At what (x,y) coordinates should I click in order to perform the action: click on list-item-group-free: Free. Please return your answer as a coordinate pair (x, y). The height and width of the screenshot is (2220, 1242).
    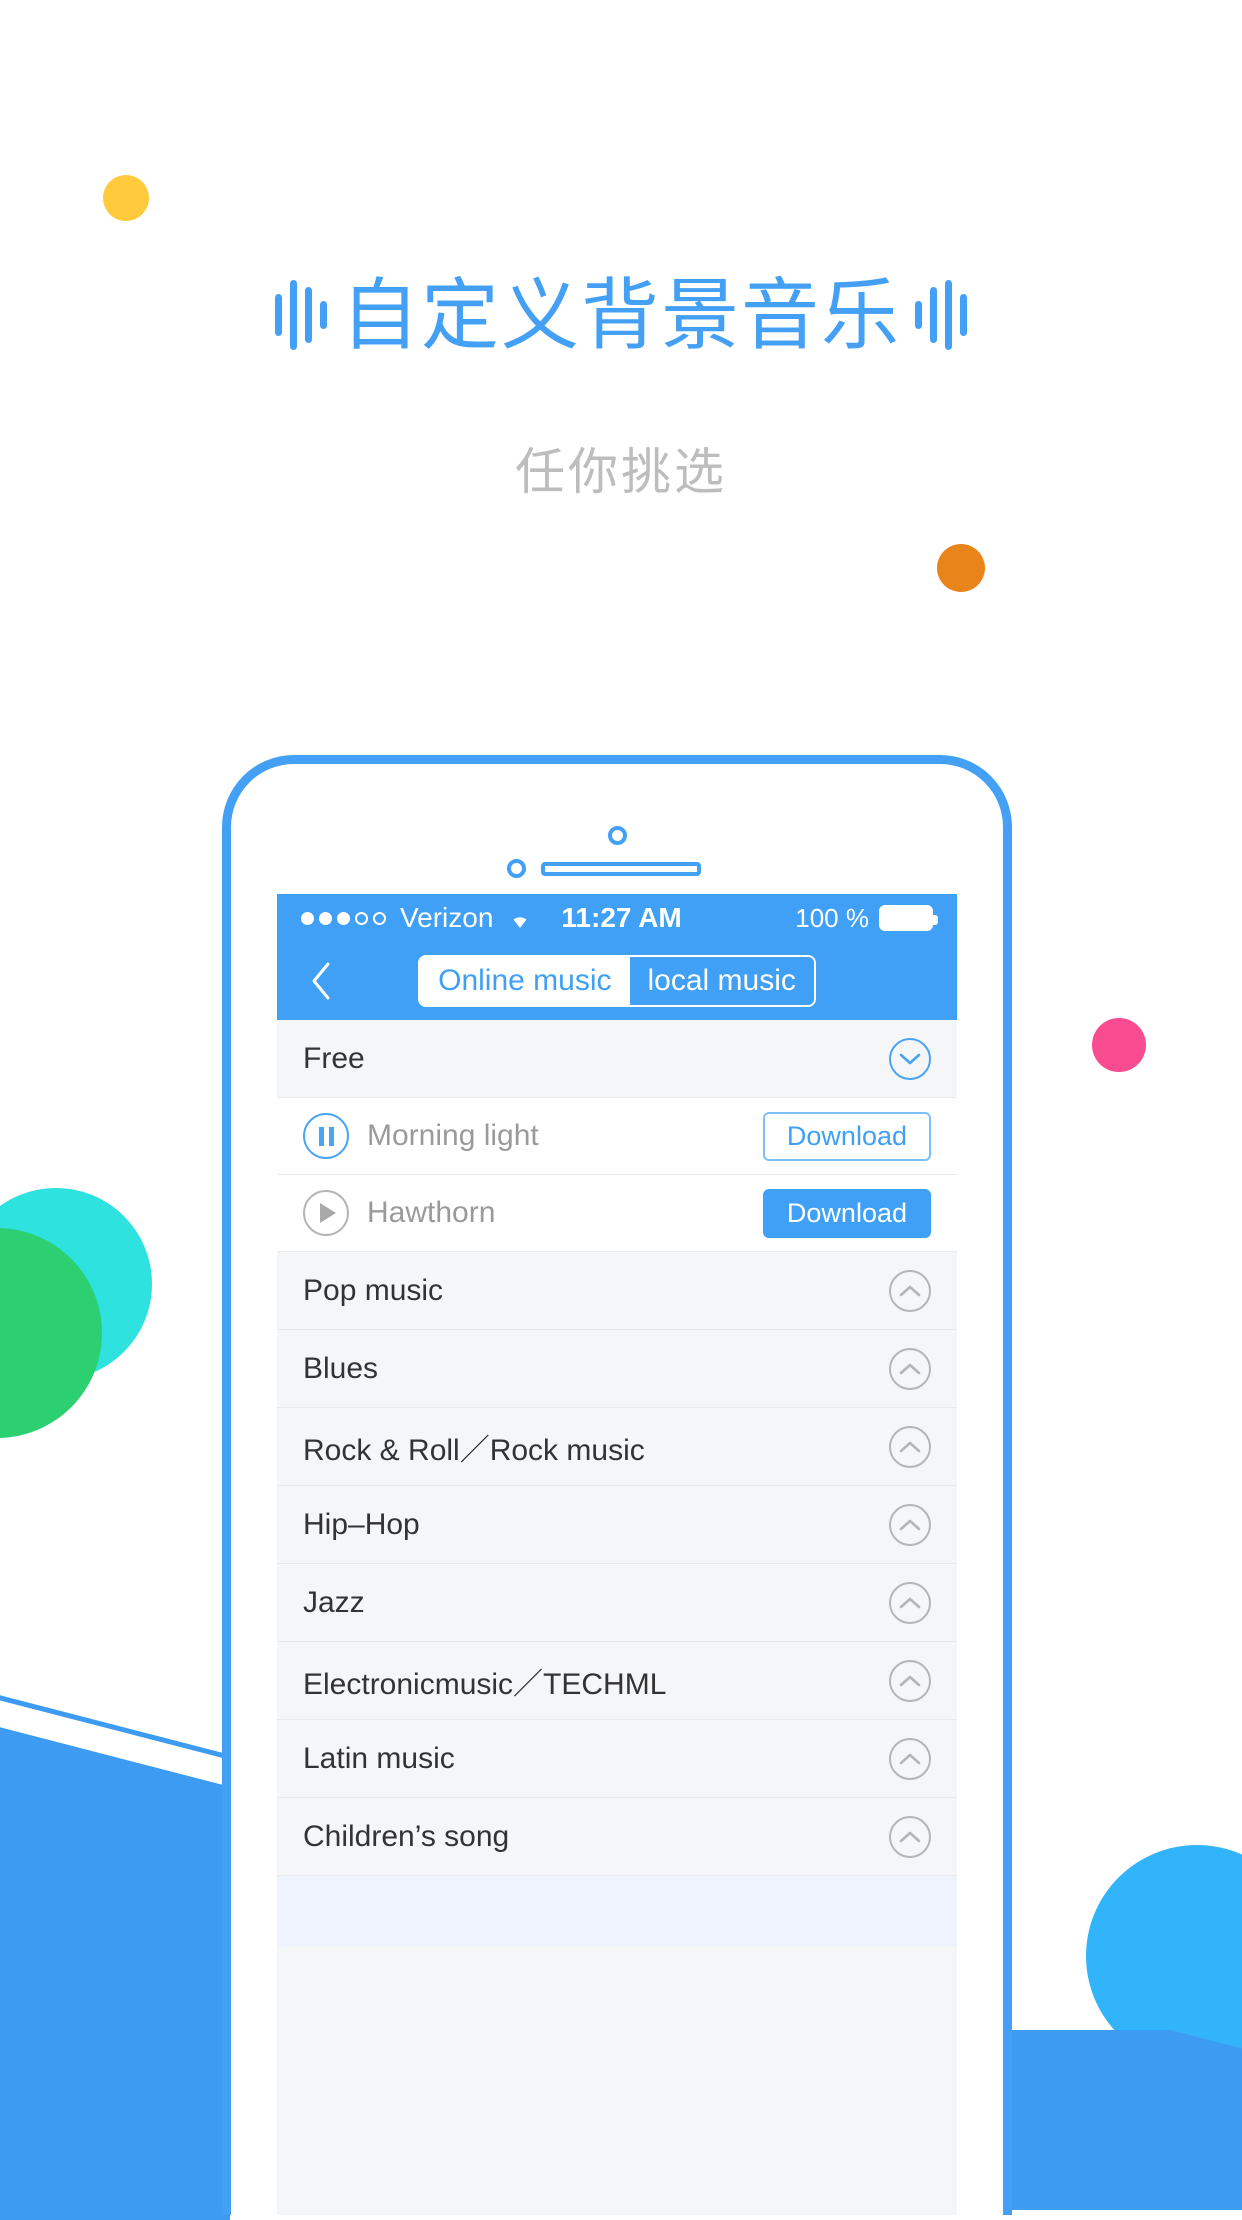
    Looking at the image, I should click on (617, 1059).